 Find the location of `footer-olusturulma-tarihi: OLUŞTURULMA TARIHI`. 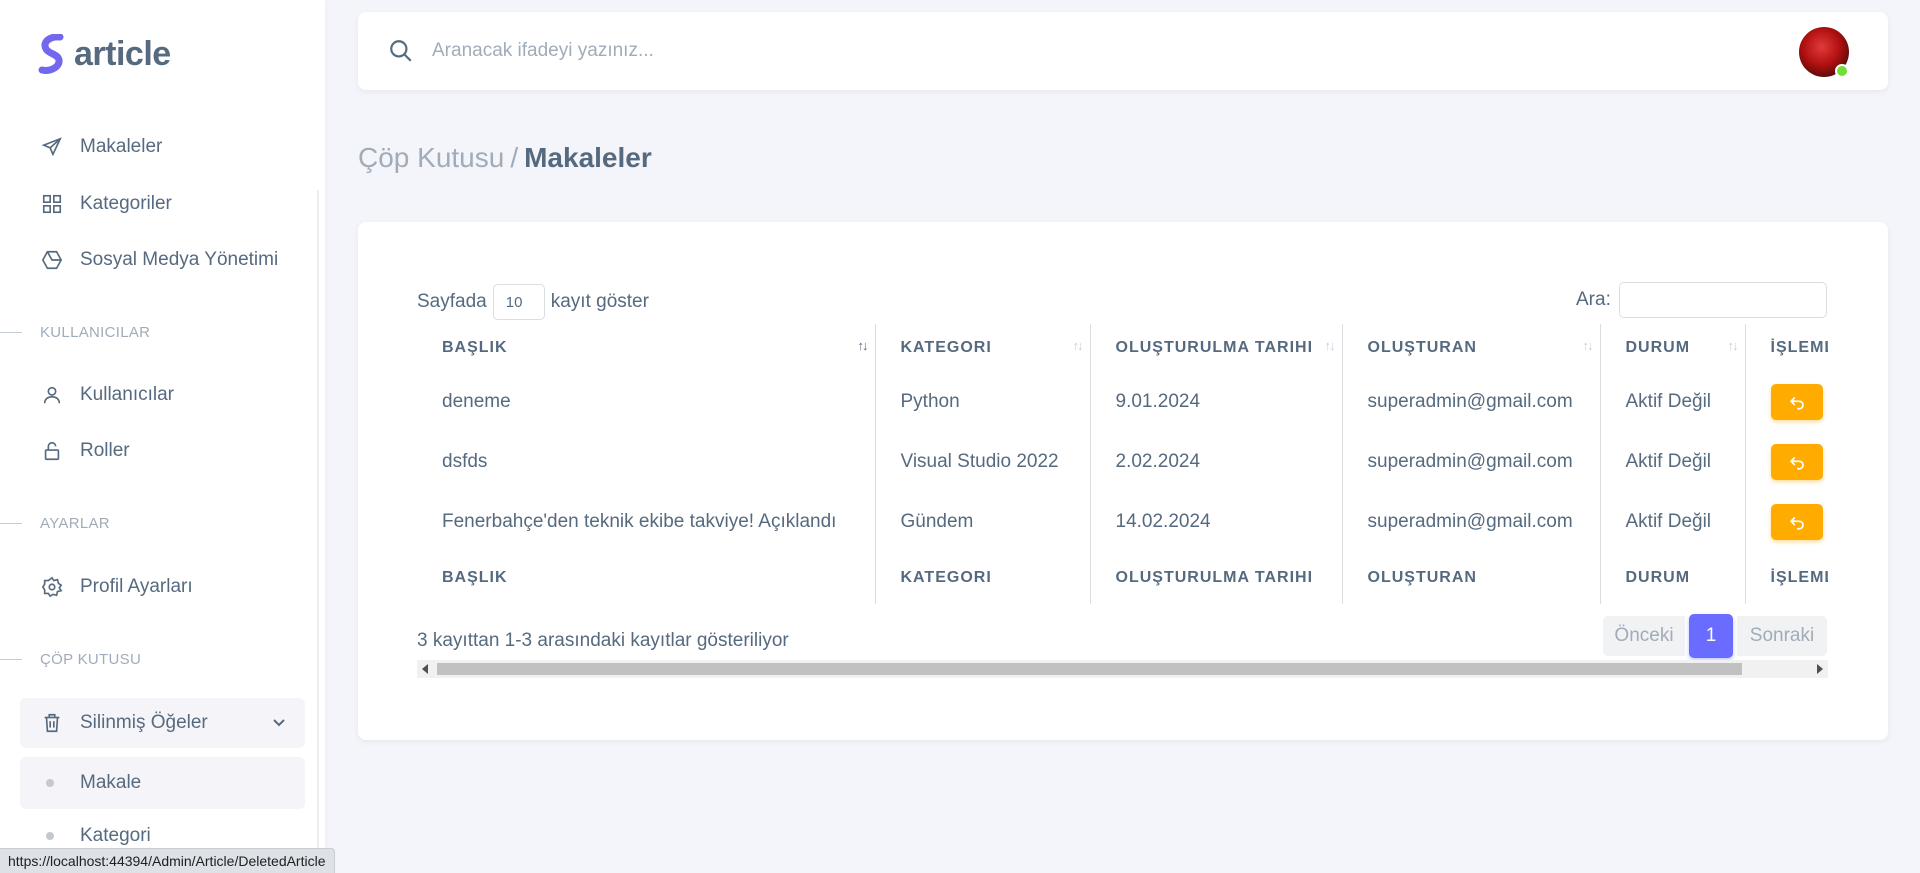

footer-olusturulma-tarihi: OLUŞTURULMA TARIHI is located at coordinates (1216, 578).